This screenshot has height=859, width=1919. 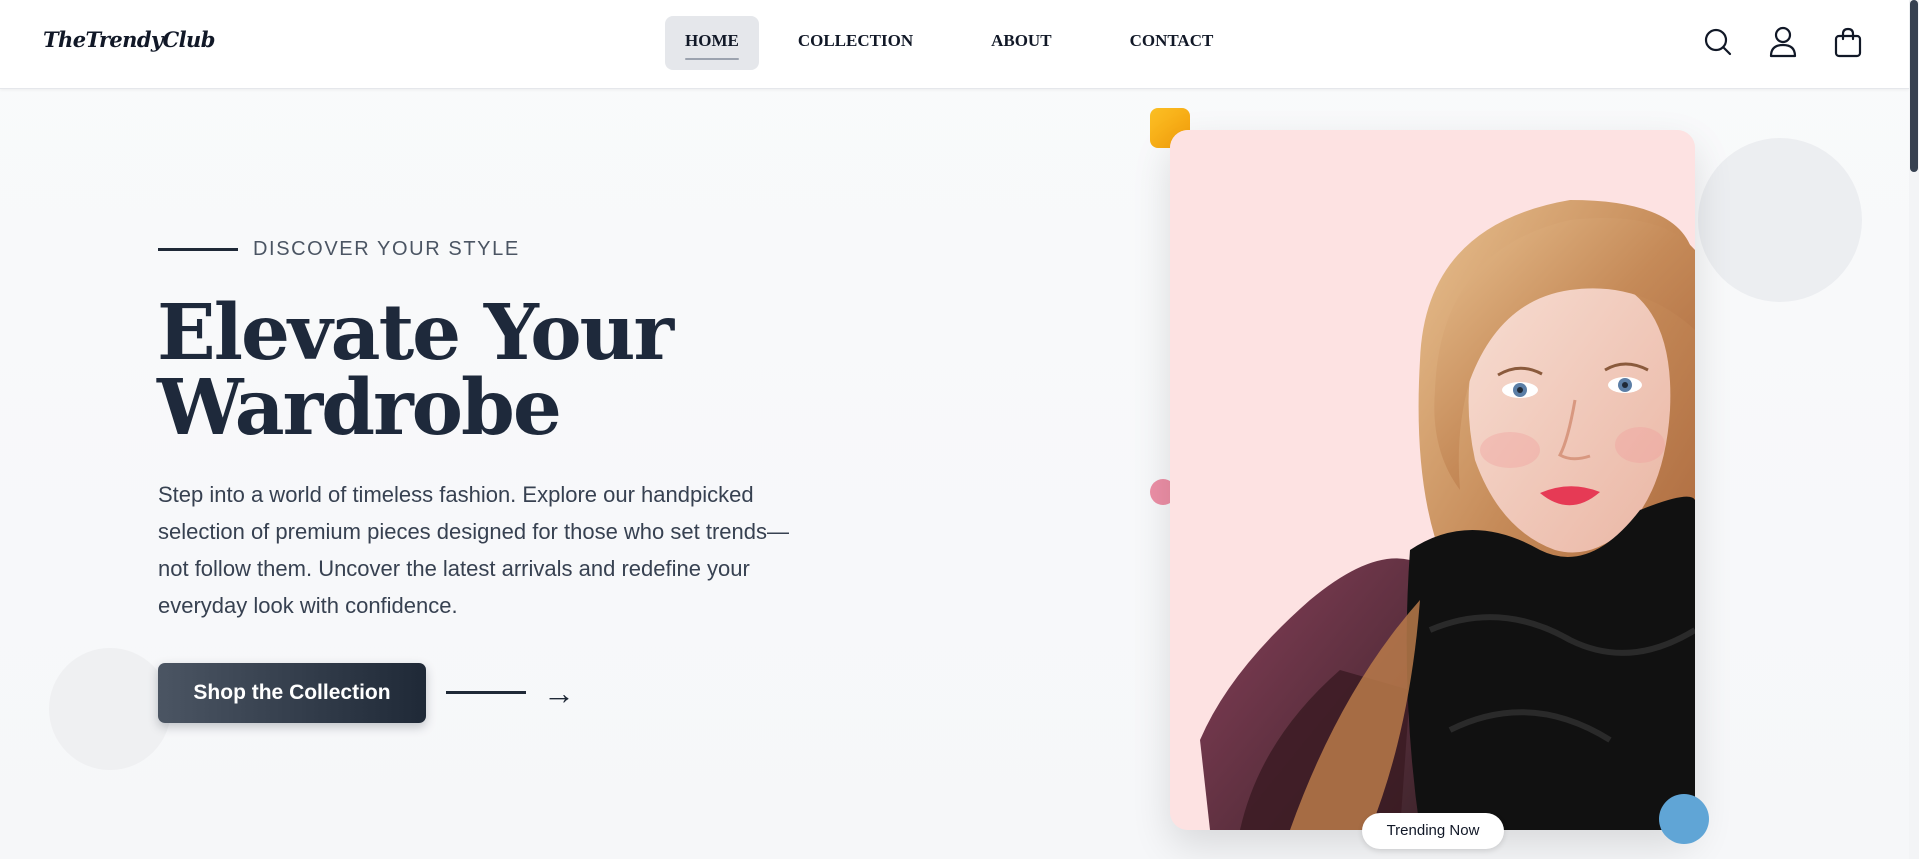 I want to click on brand-logo: TheTrendyClub, so click(x=129, y=39).